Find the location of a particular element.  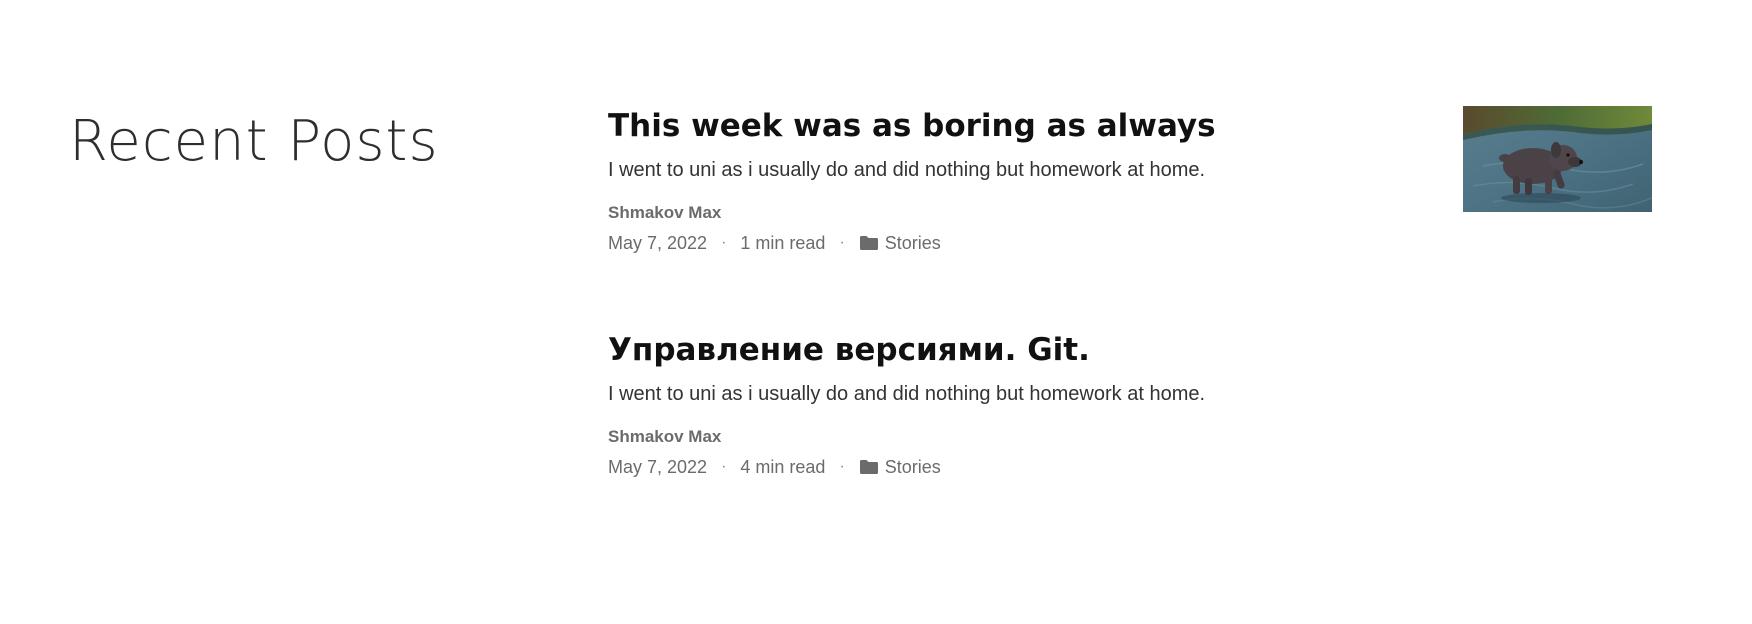

post-read-time: 1 min read is located at coordinates (783, 243).